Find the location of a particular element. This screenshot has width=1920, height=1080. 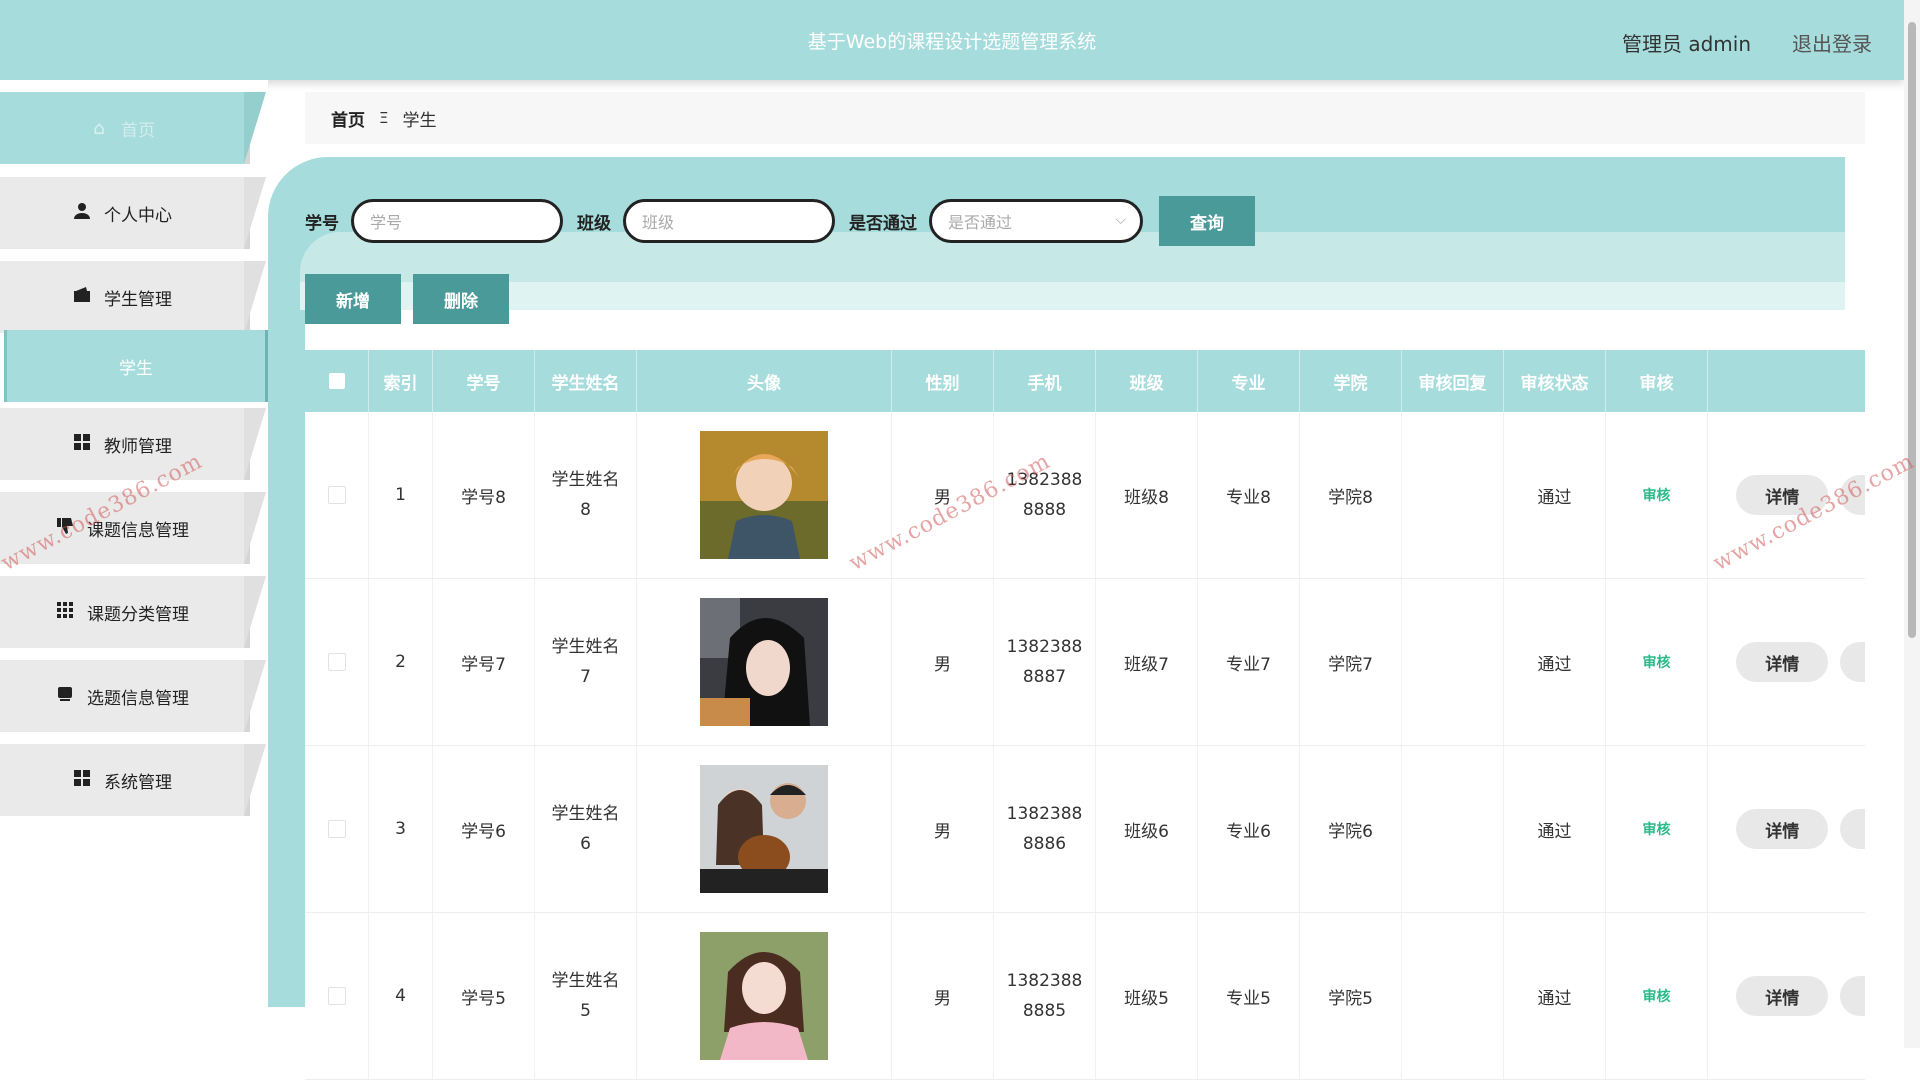

sidebar-item-student: 学生 is located at coordinates (134, 366).